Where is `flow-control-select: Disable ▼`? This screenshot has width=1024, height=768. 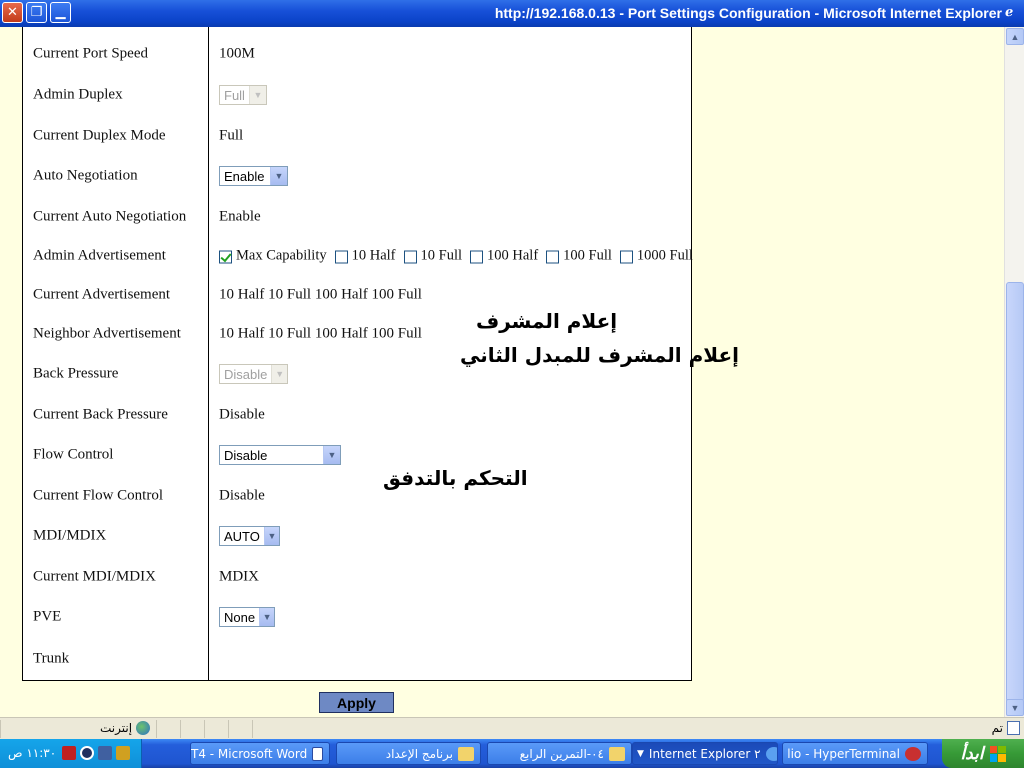
flow-control-select: Disable ▼ is located at coordinates (280, 455).